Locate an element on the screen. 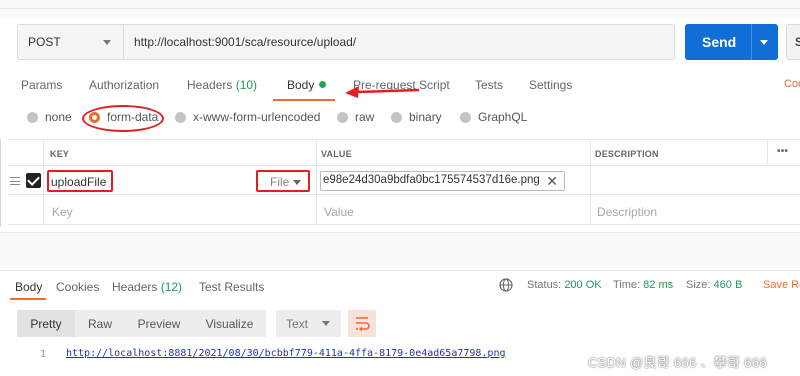 This screenshot has height=376, width=800. row-enabled-checkbox is located at coordinates (33, 180).